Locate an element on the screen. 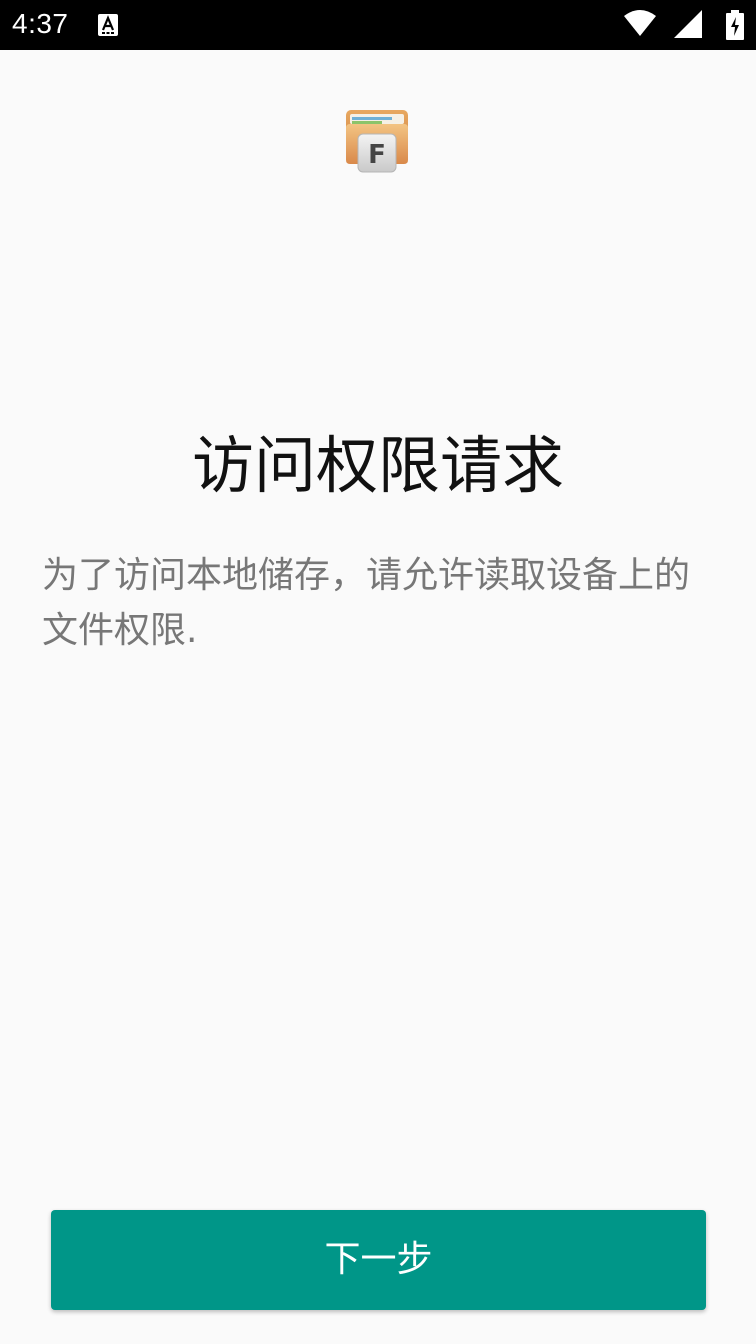  status-time: 4:37 is located at coordinates (40, 23).